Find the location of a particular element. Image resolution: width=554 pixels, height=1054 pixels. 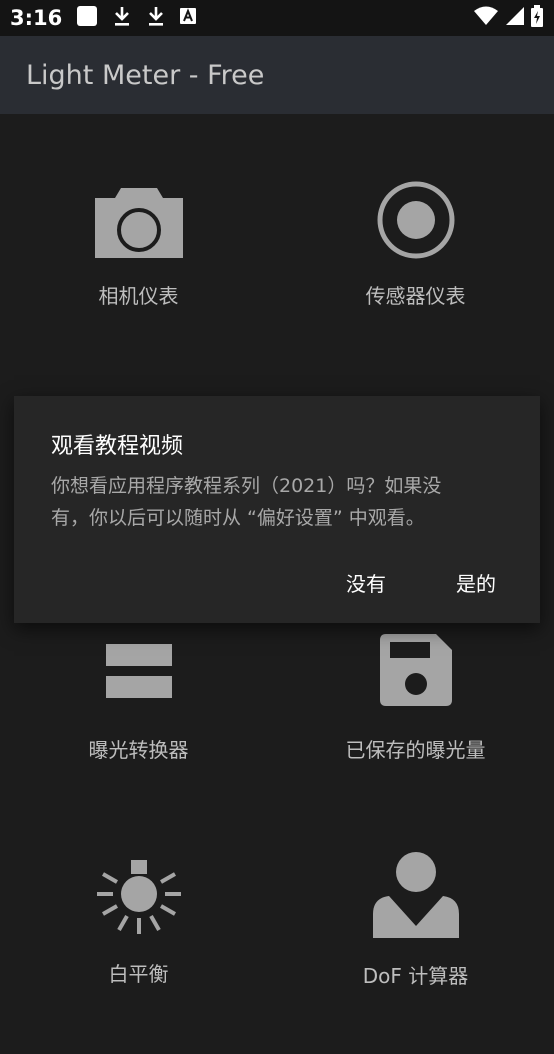

white-balance-icon is located at coordinates (138, 897).